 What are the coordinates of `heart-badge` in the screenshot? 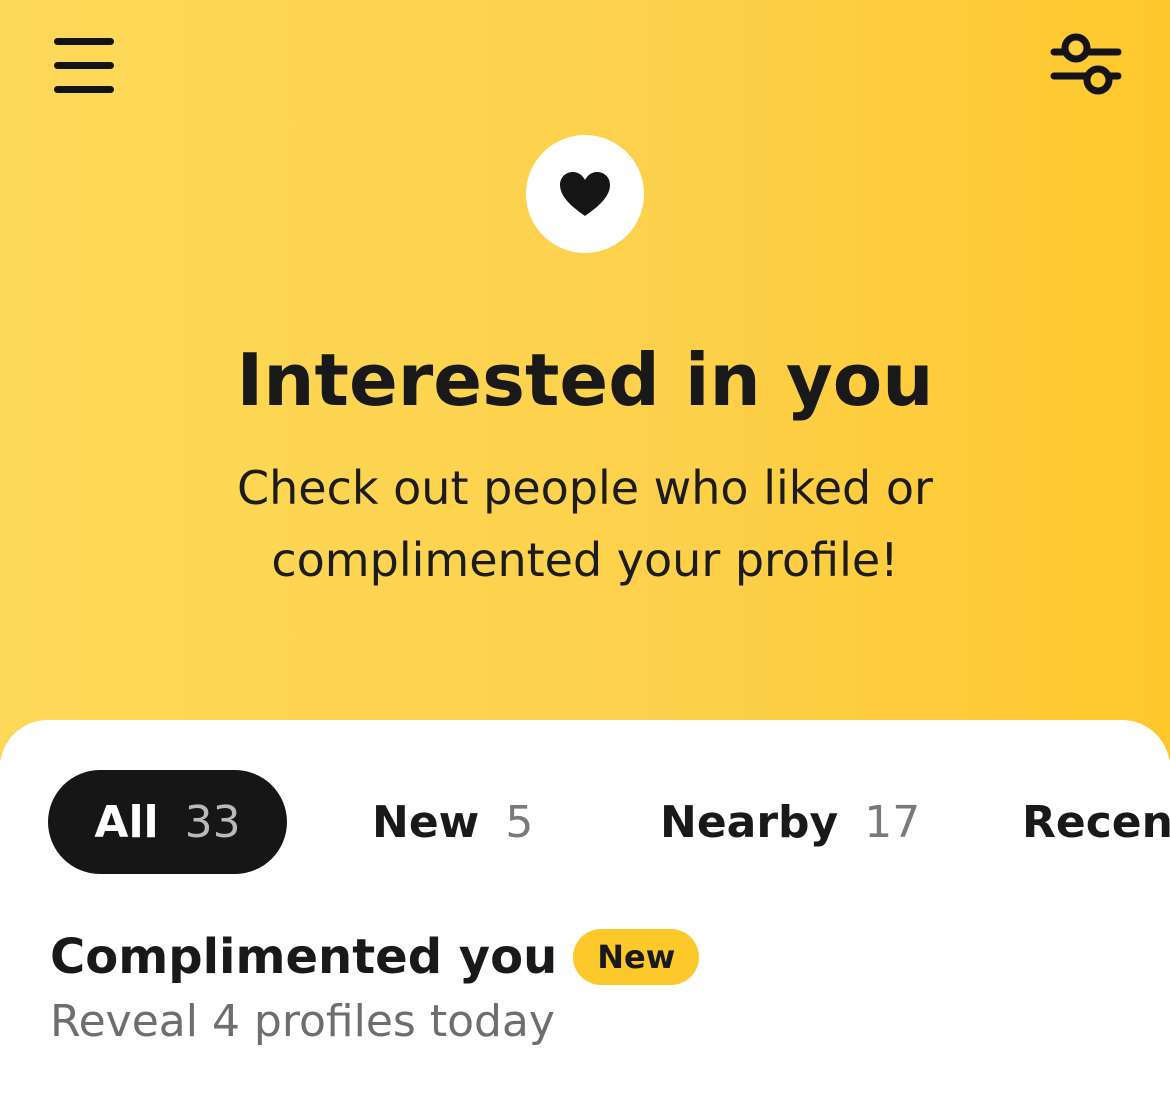 It's located at (585, 194).